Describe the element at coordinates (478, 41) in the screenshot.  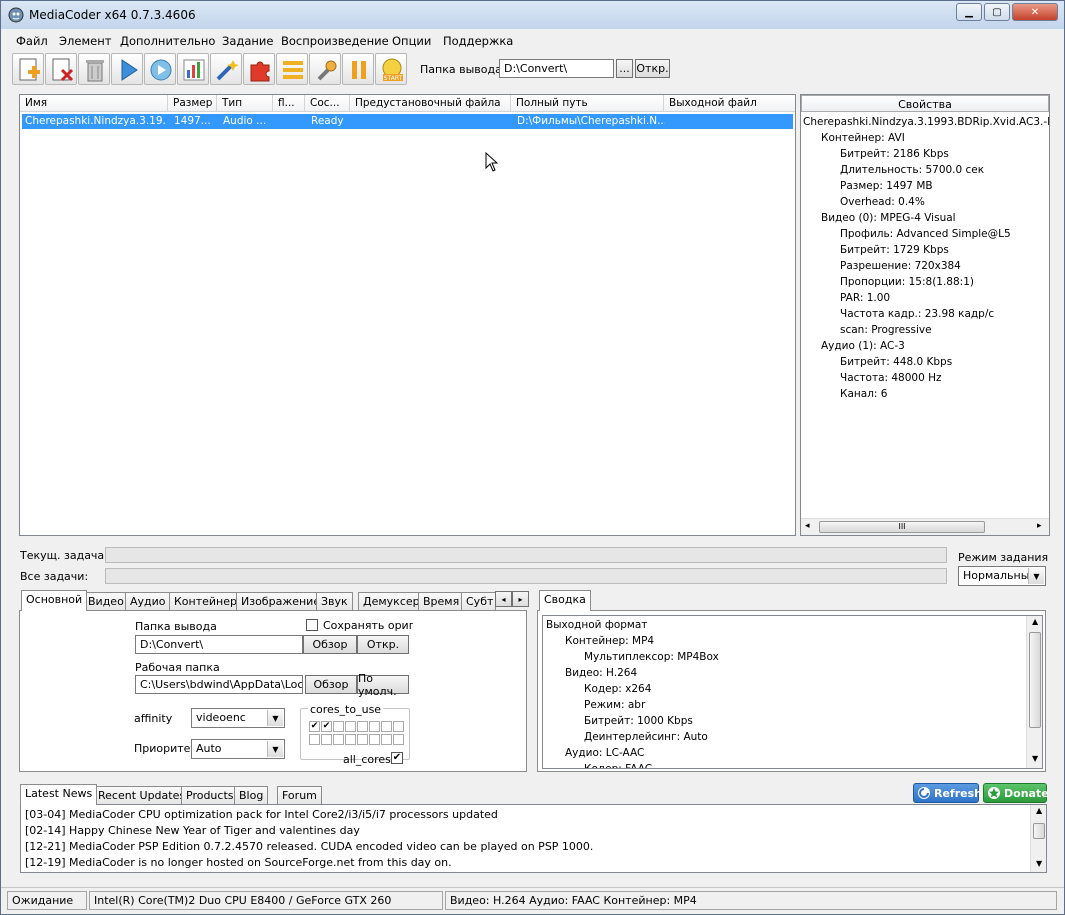
I see `menu-support: Поддержка` at that location.